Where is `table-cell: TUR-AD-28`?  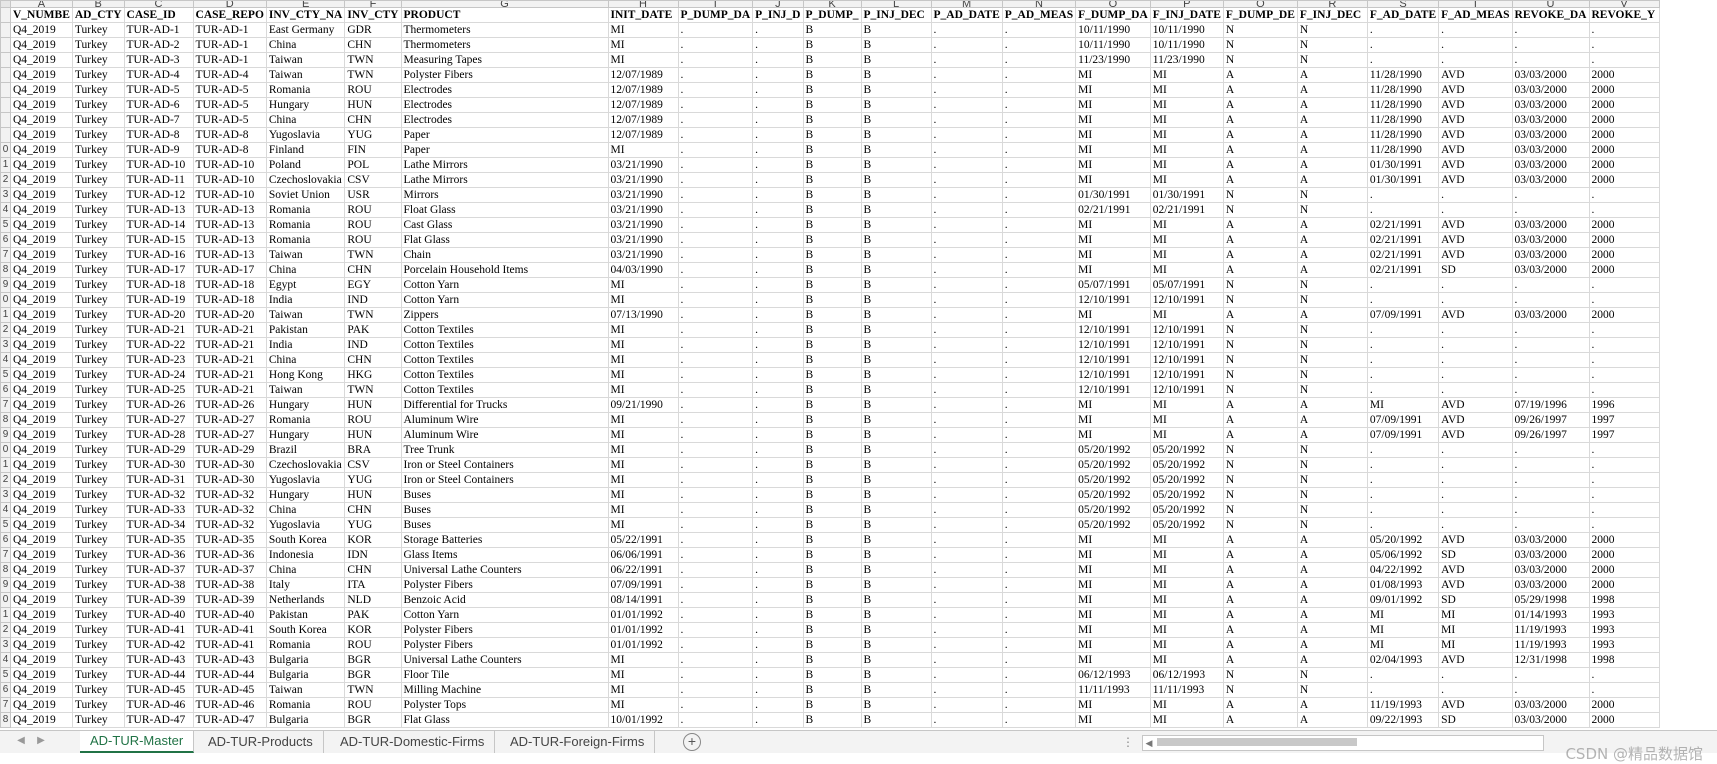
table-cell: TUR-AD-28 is located at coordinates (158, 435).